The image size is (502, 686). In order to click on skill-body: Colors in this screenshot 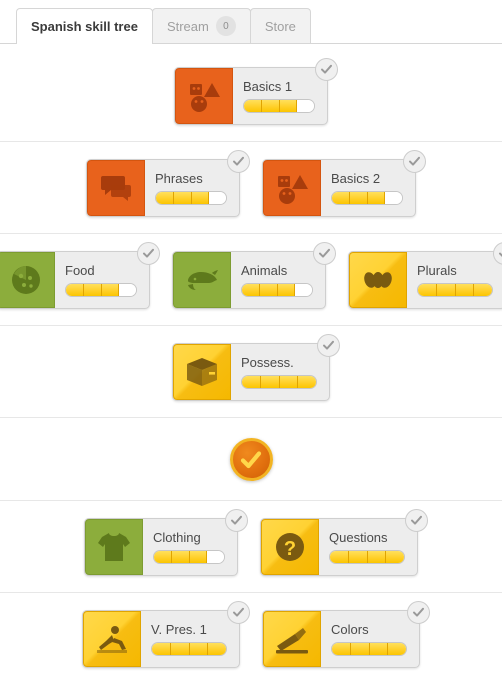, I will do `click(370, 639)`.